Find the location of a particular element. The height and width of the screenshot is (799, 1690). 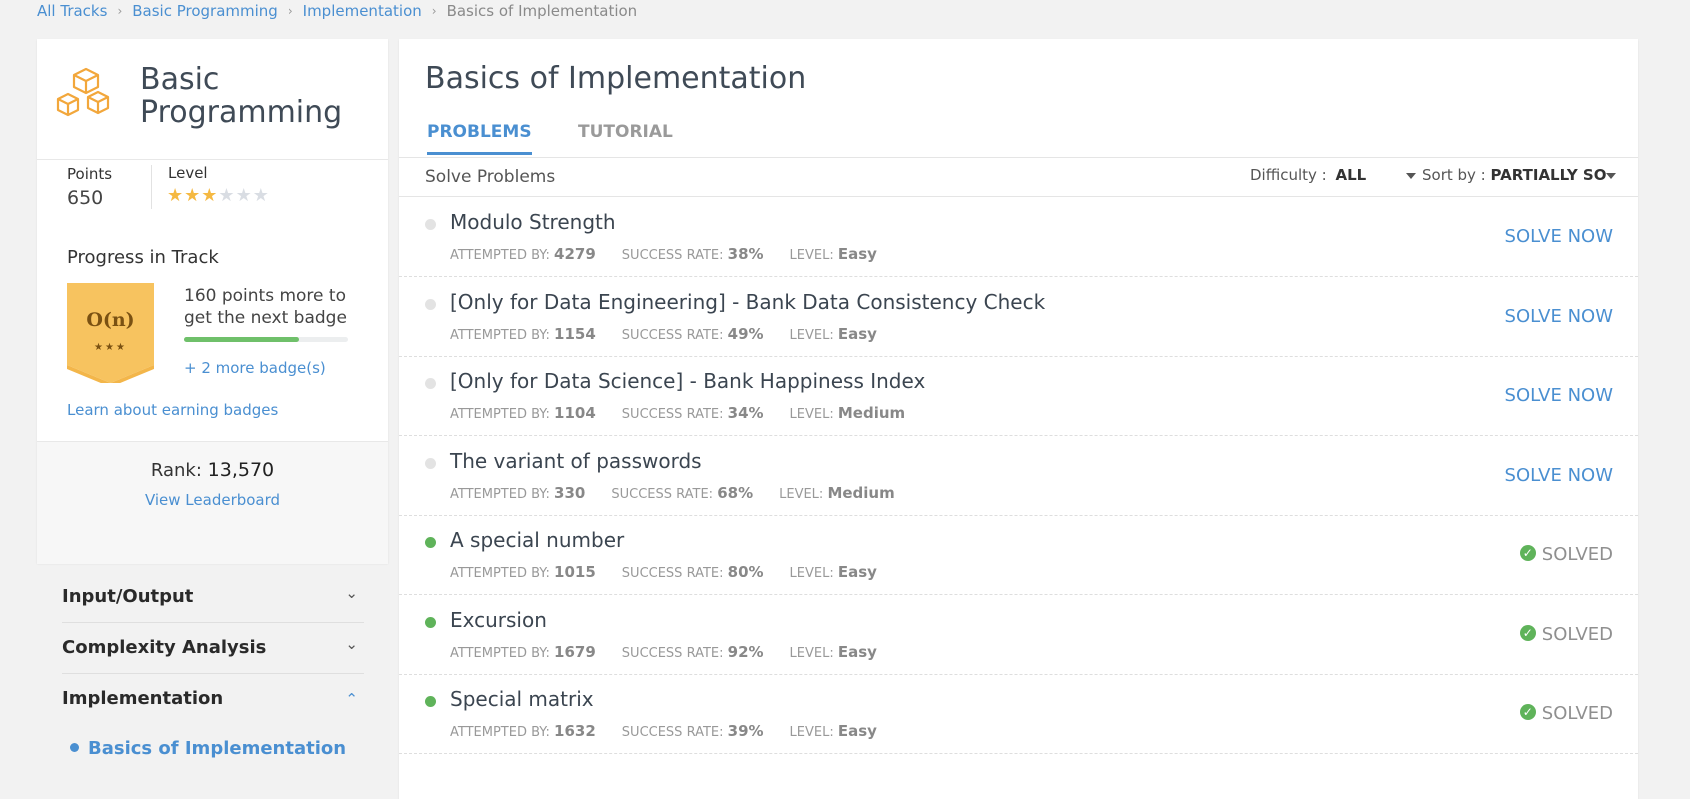

progress-text: 160 points more to get the next badge is located at coordinates (265, 307).